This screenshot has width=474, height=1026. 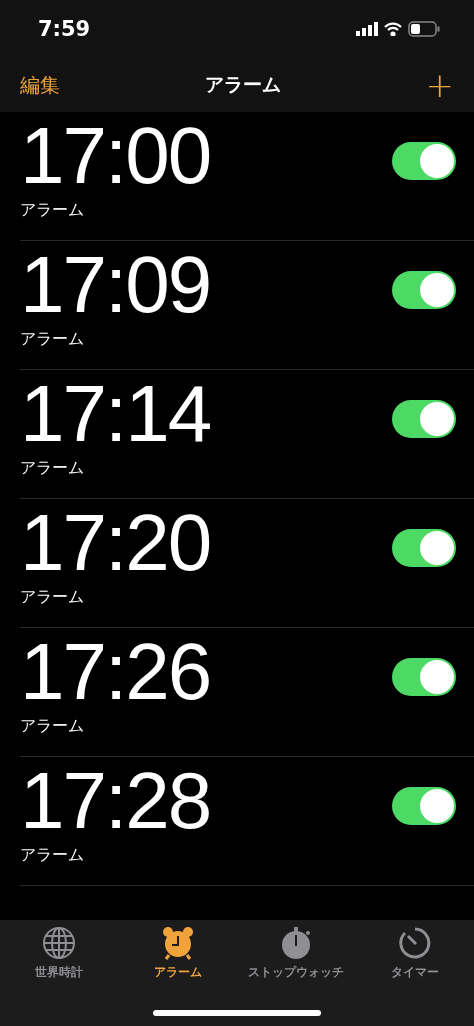 I want to click on tab-bar-item: アラーム, so click(x=177, y=953).